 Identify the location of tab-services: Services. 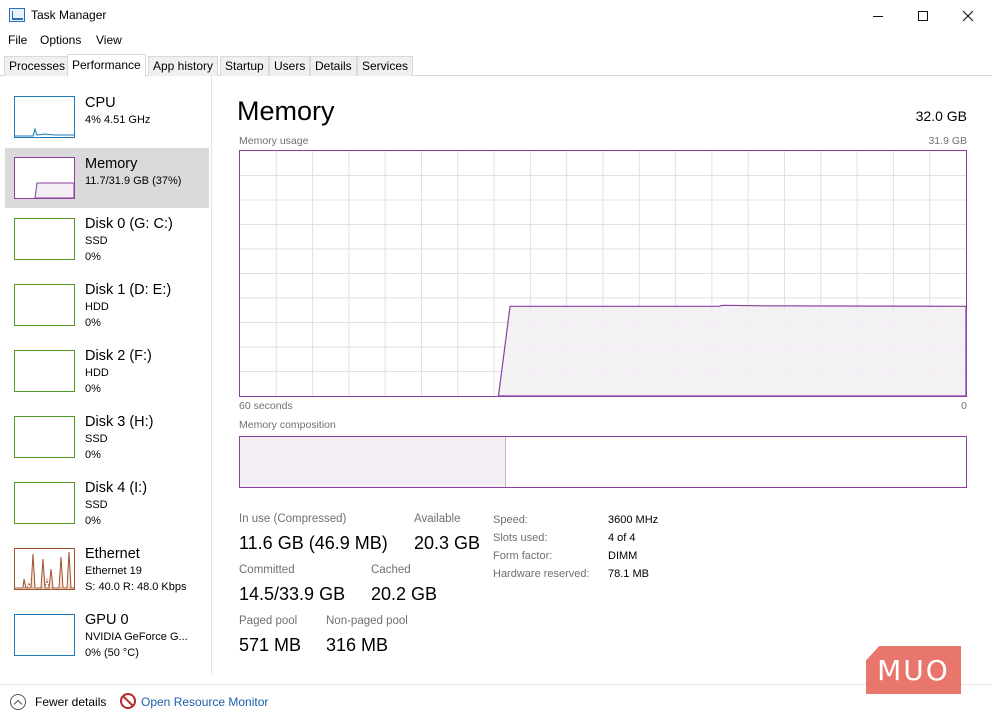
(385, 66).